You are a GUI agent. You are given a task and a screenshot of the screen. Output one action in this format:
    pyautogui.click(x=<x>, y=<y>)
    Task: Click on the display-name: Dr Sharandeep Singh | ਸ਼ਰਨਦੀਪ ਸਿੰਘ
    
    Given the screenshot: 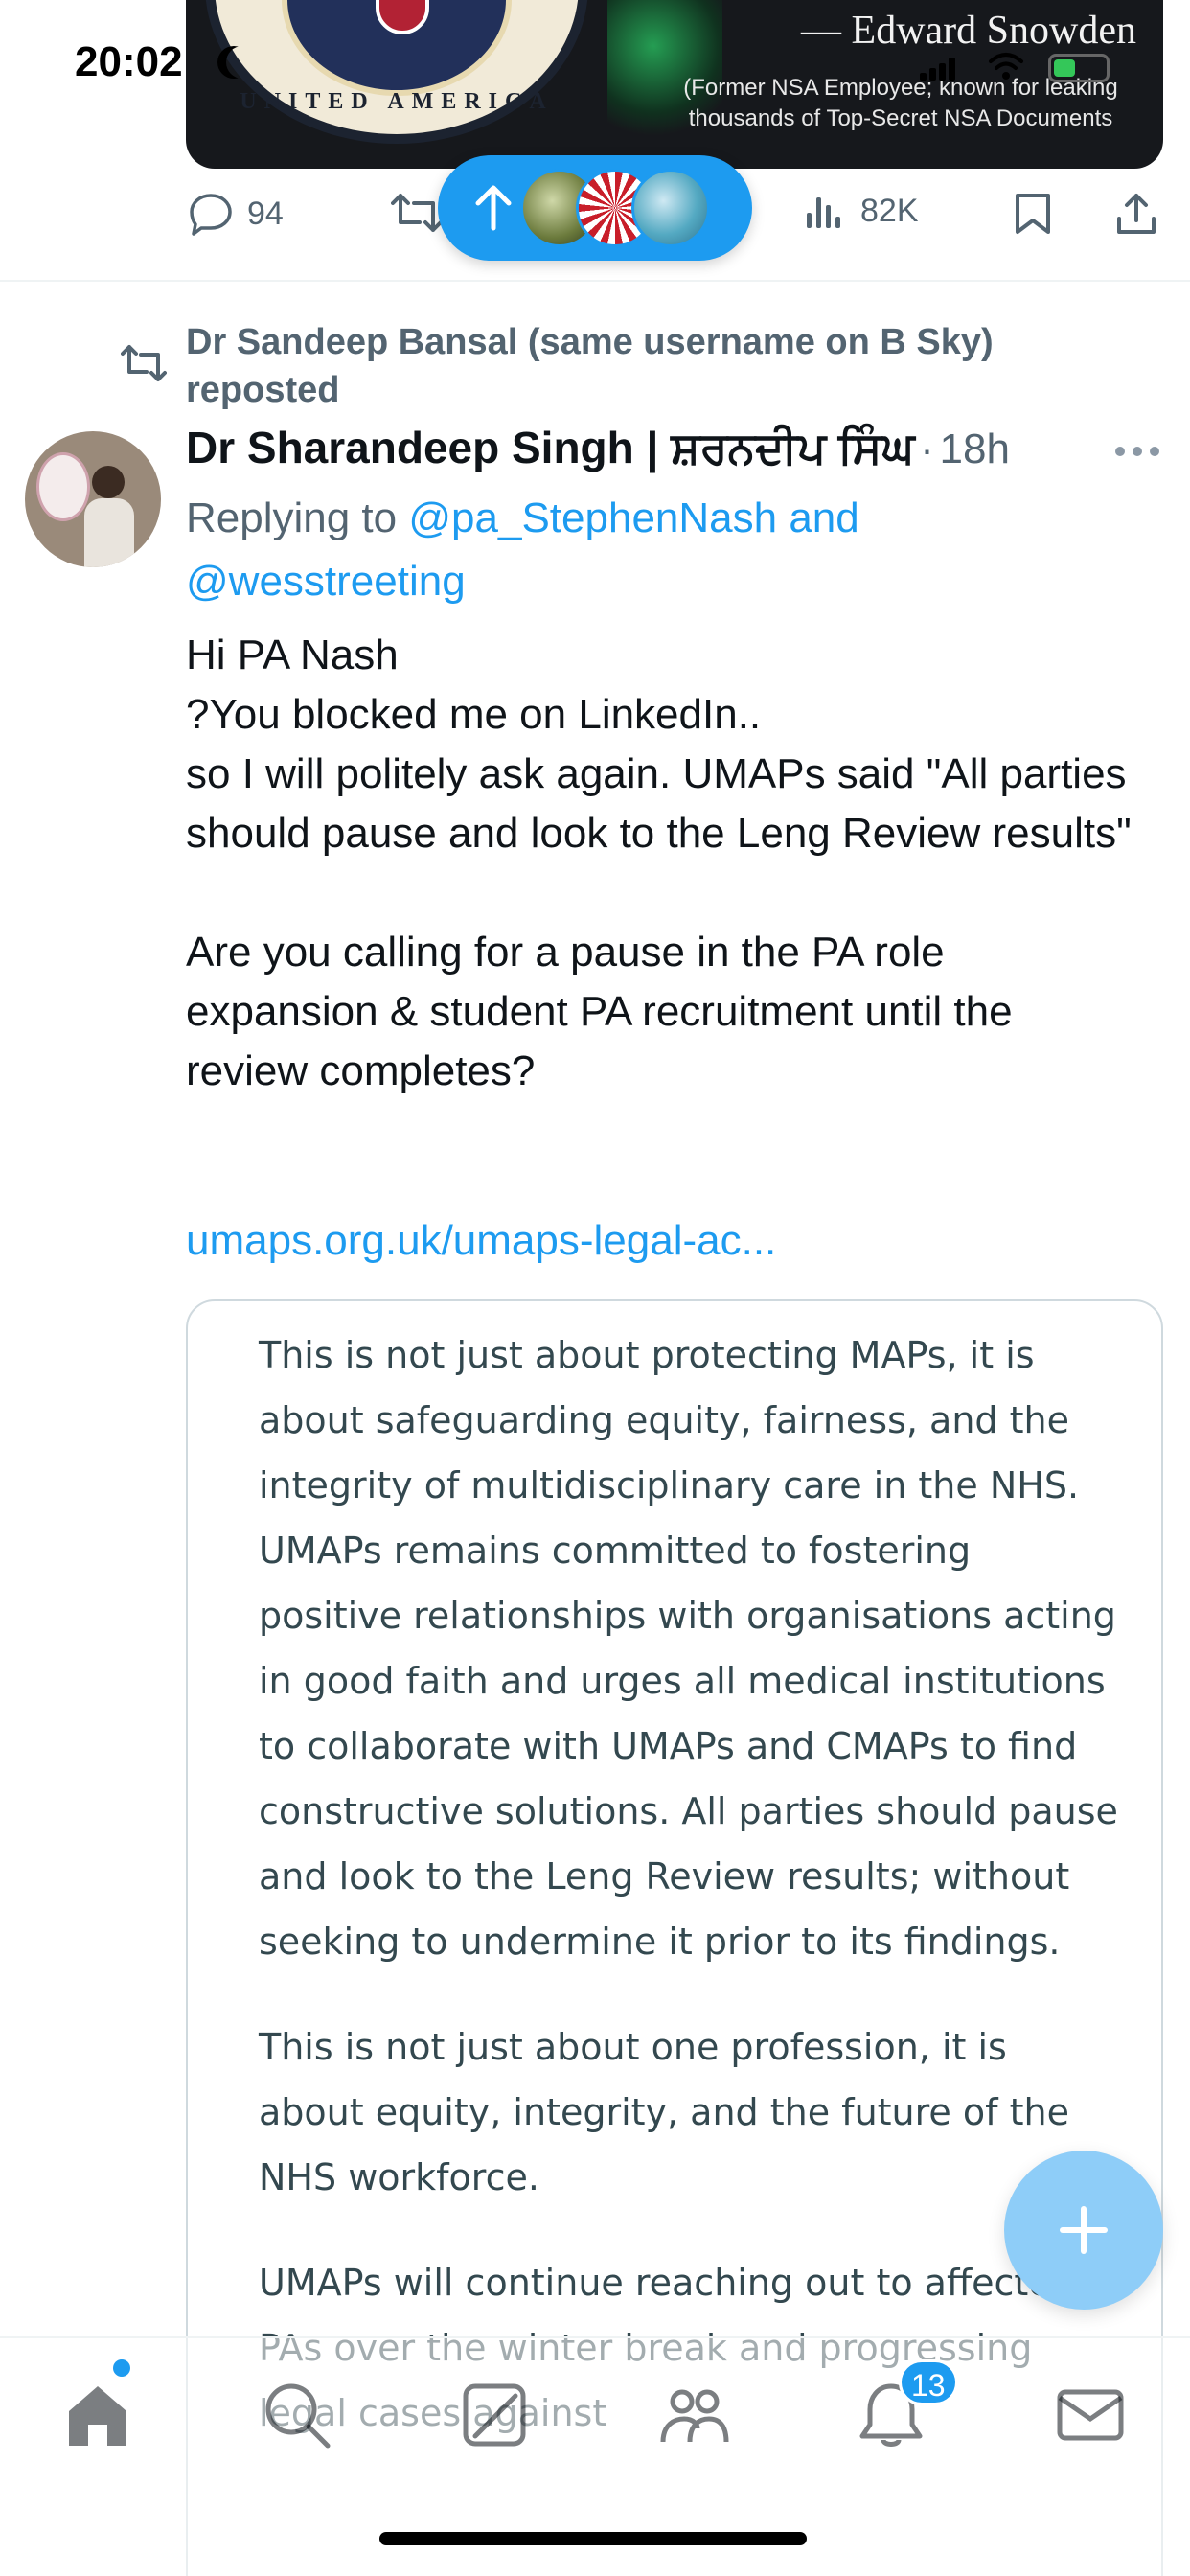 What is the action you would take?
    pyautogui.click(x=550, y=448)
    